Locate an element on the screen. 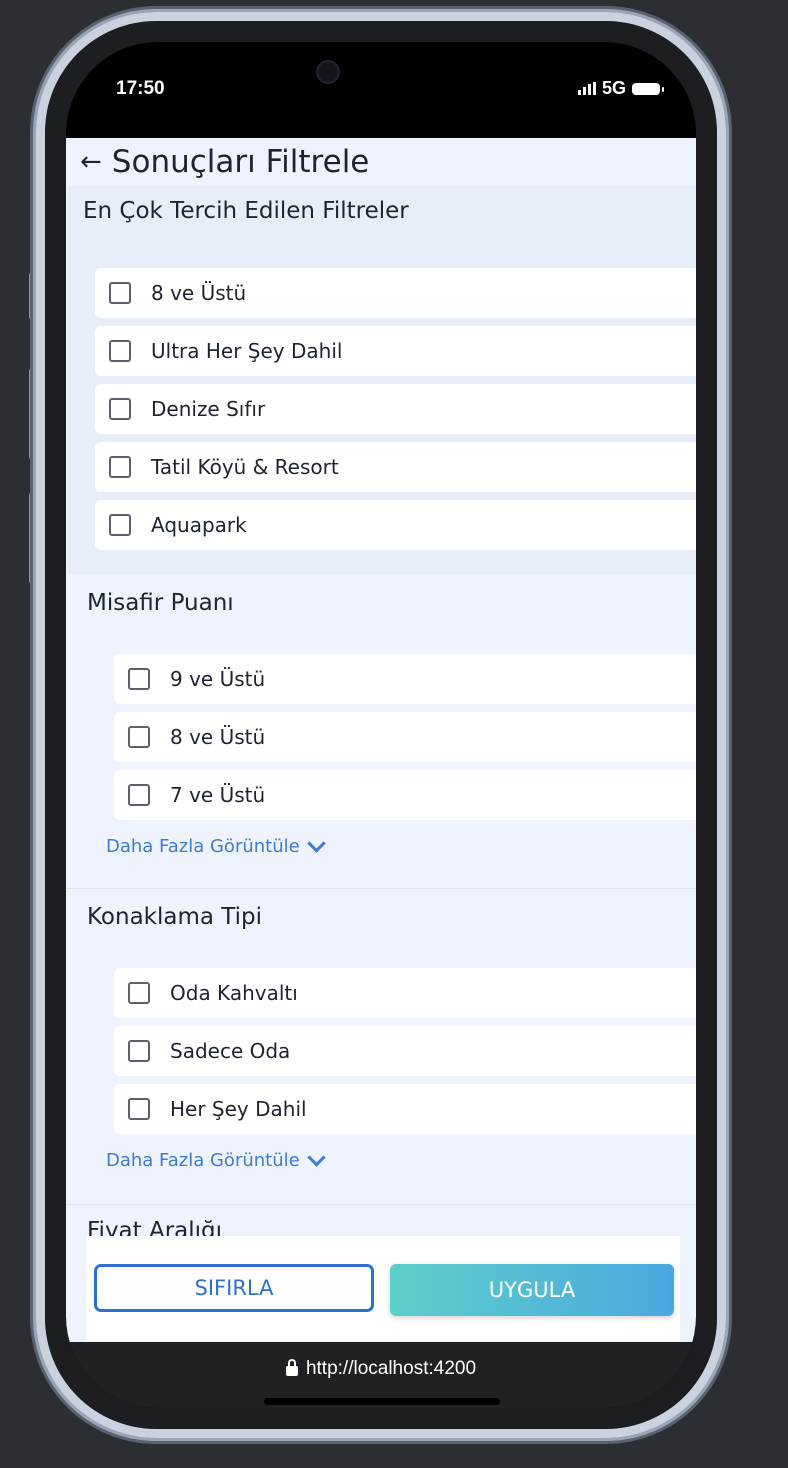 Image resolution: width=788 pixels, height=1468 pixels. volume-up-button is located at coordinates (32, 414).